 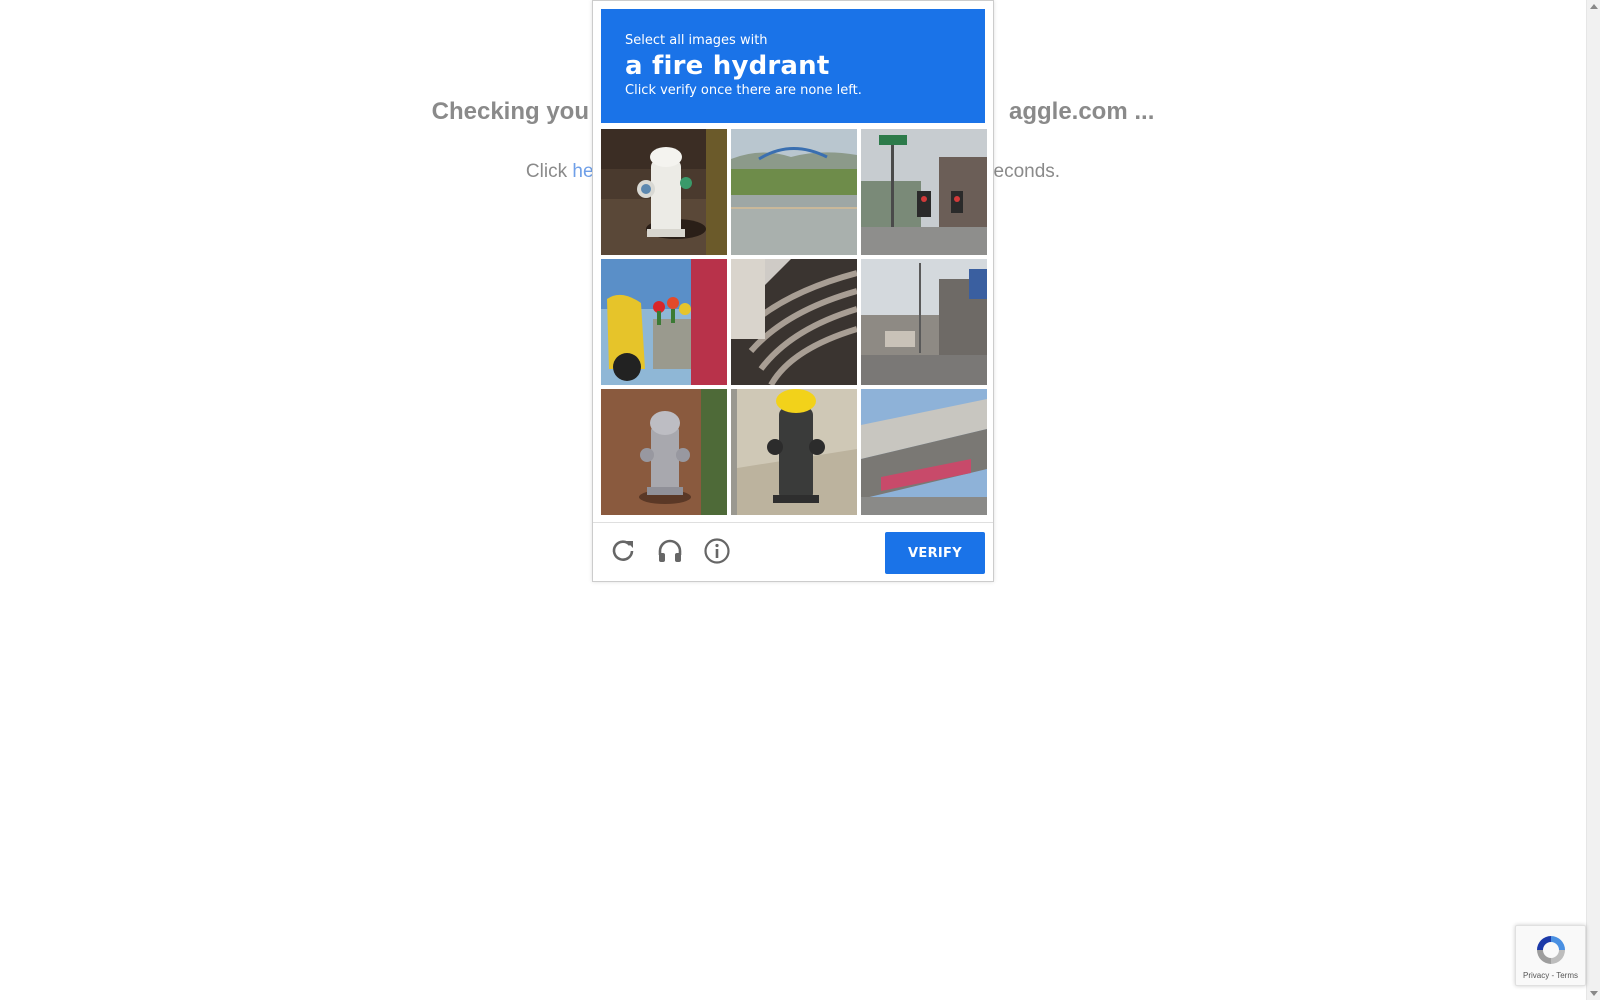 I want to click on recaptcha-logo-icon, so click(x=1551, y=950).